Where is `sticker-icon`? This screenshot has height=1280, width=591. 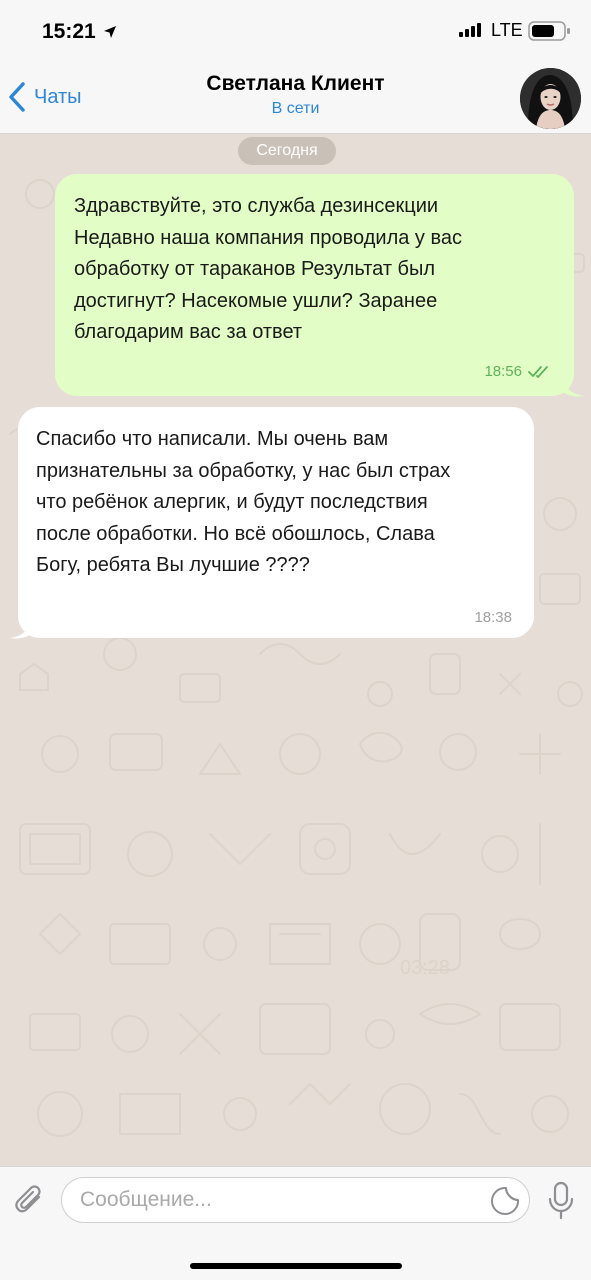 sticker-icon is located at coordinates (505, 1201).